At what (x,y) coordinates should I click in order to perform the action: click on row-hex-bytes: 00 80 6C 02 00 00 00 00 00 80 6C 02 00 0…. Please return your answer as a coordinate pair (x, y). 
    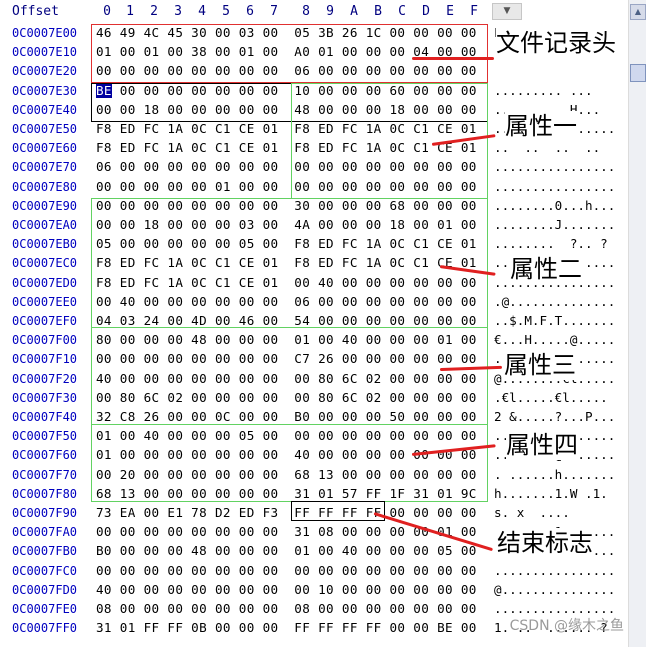
    Looking at the image, I should click on (286, 397).